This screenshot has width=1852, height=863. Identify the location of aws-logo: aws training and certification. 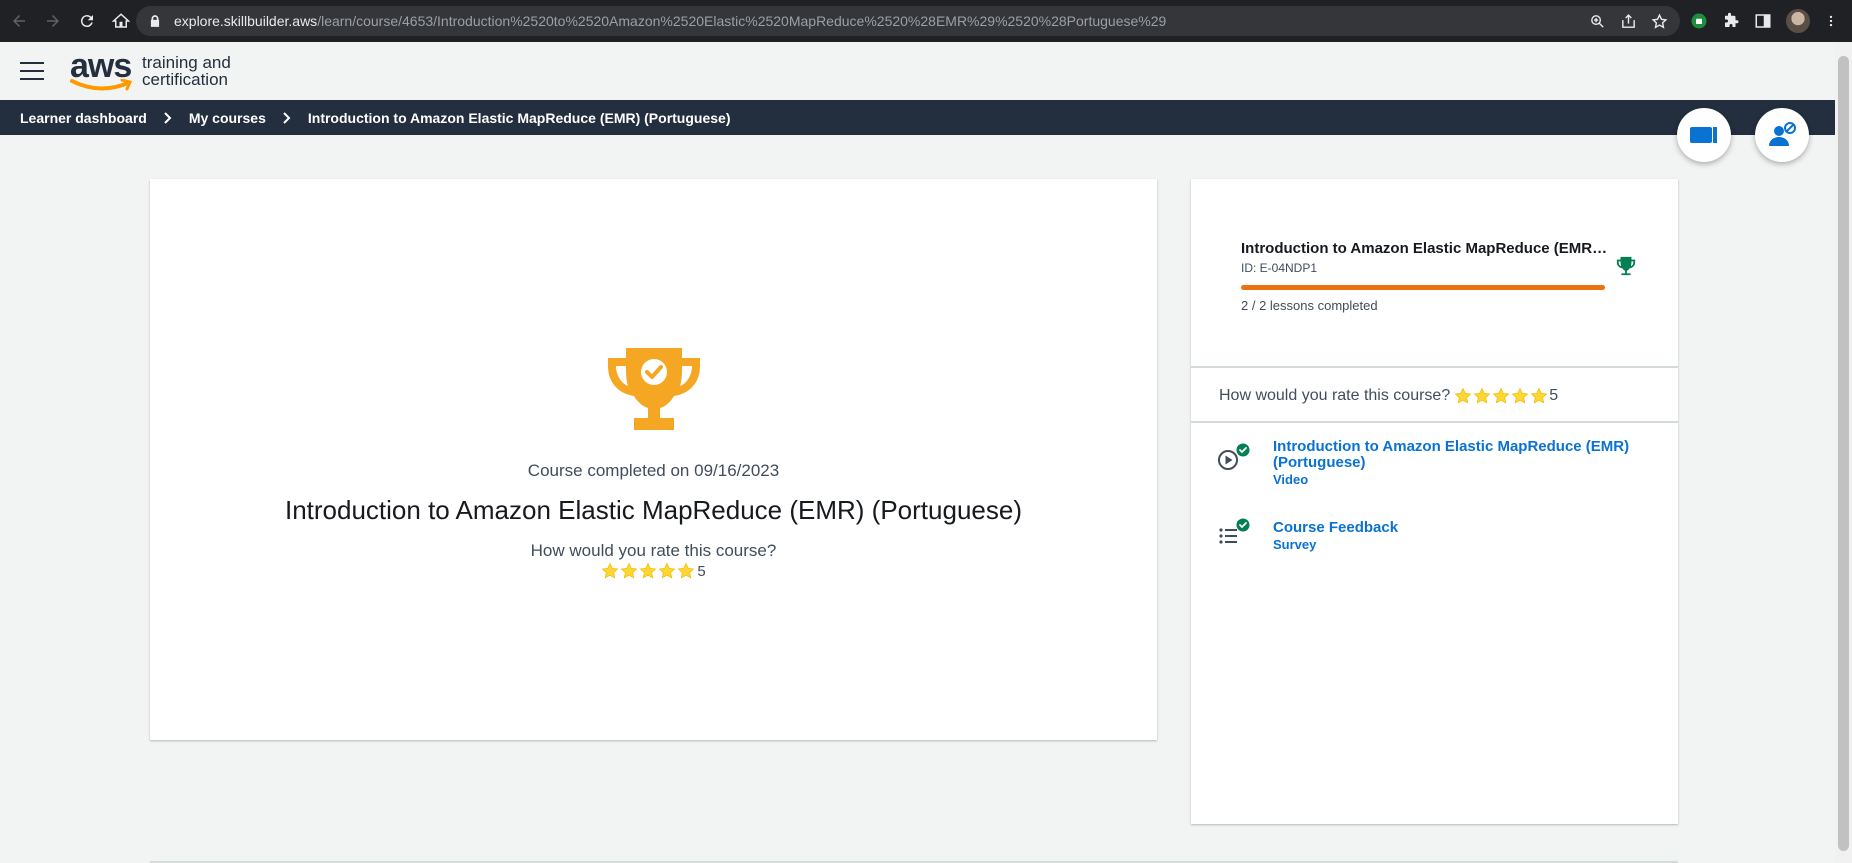
(150, 71).